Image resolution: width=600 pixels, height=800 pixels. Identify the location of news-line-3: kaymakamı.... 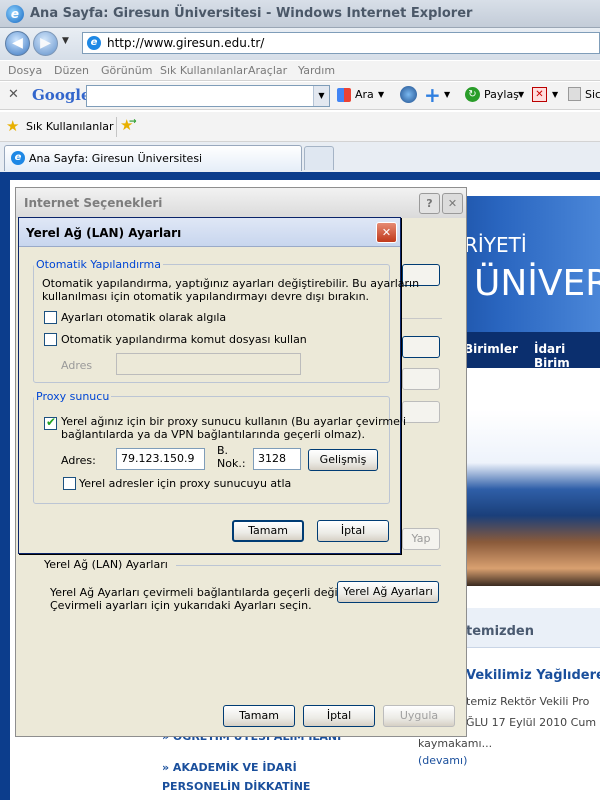
(455, 743).